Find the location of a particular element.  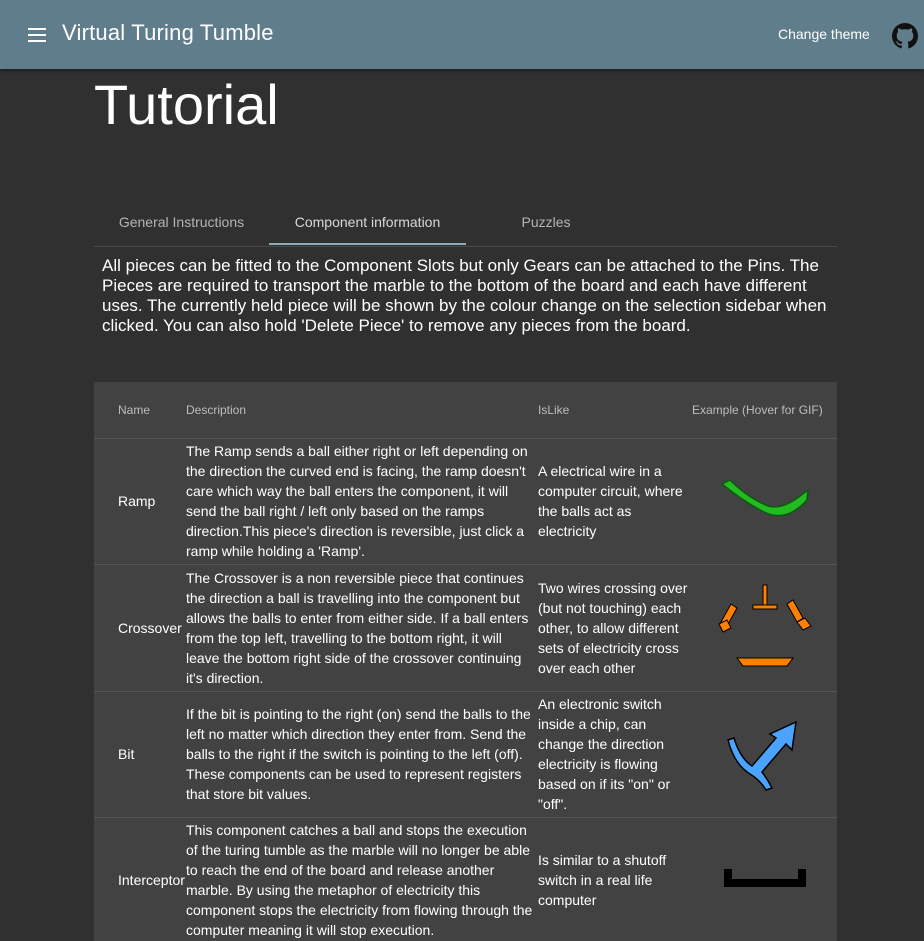

row-name: Ramp is located at coordinates (140, 501).